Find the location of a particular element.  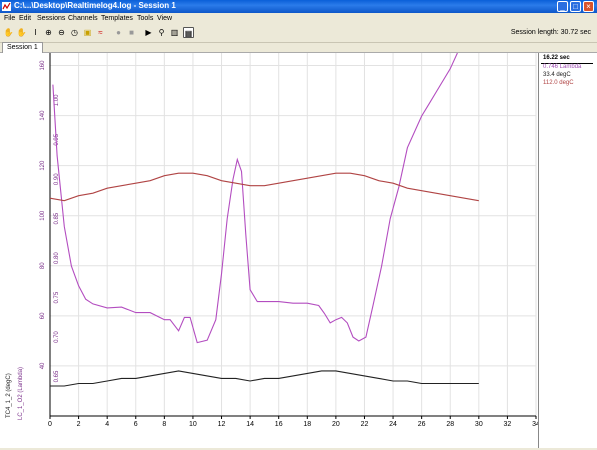

hand-disabled-icon: ✋ is located at coordinates (21, 32).